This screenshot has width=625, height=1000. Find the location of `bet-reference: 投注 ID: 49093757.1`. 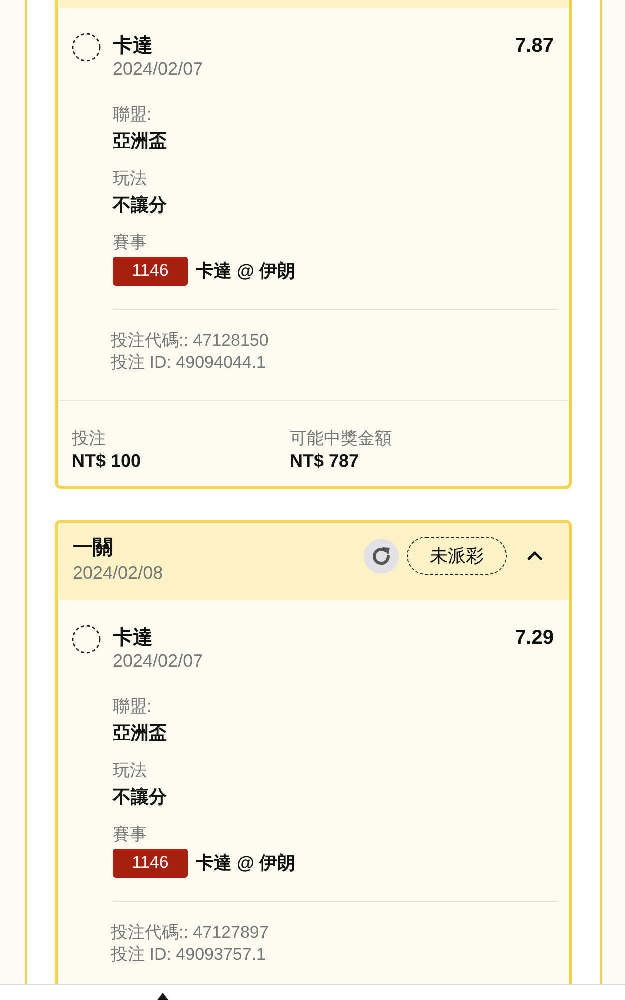

bet-reference: 投注 ID: 49093757.1 is located at coordinates (189, 955).